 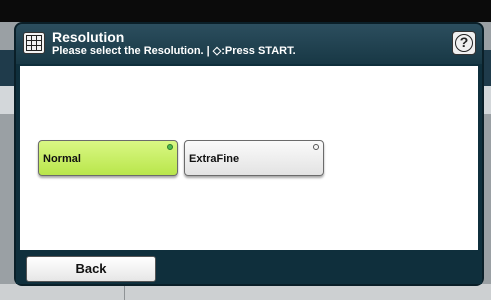 I want to click on help-button: ?, so click(x=464, y=43).